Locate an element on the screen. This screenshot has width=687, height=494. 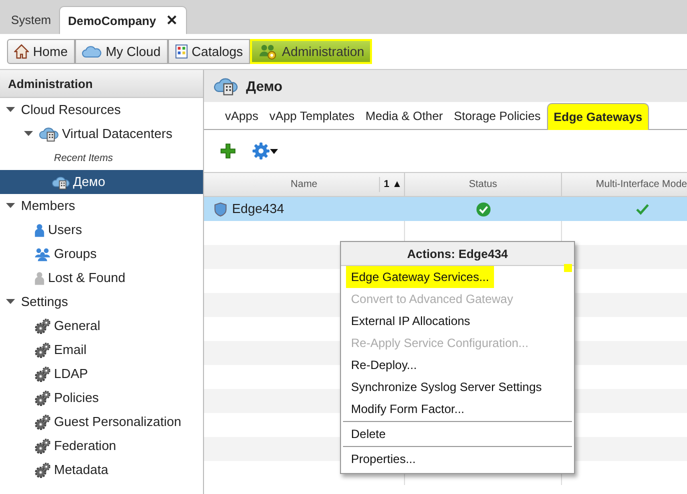
top-tab: System is located at coordinates (31, 20).